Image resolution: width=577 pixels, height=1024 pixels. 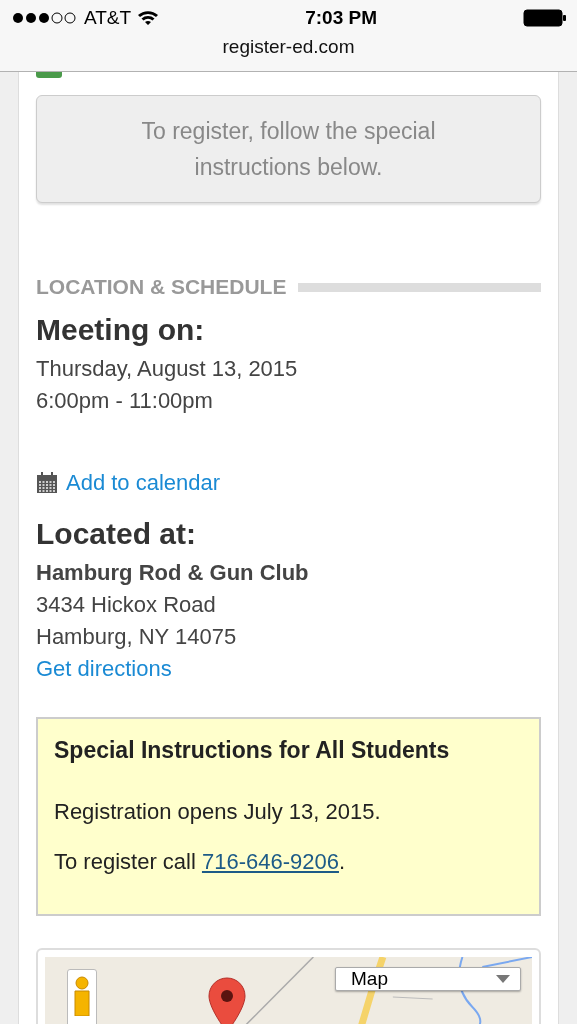 I want to click on person-icon, so click(x=82, y=996).